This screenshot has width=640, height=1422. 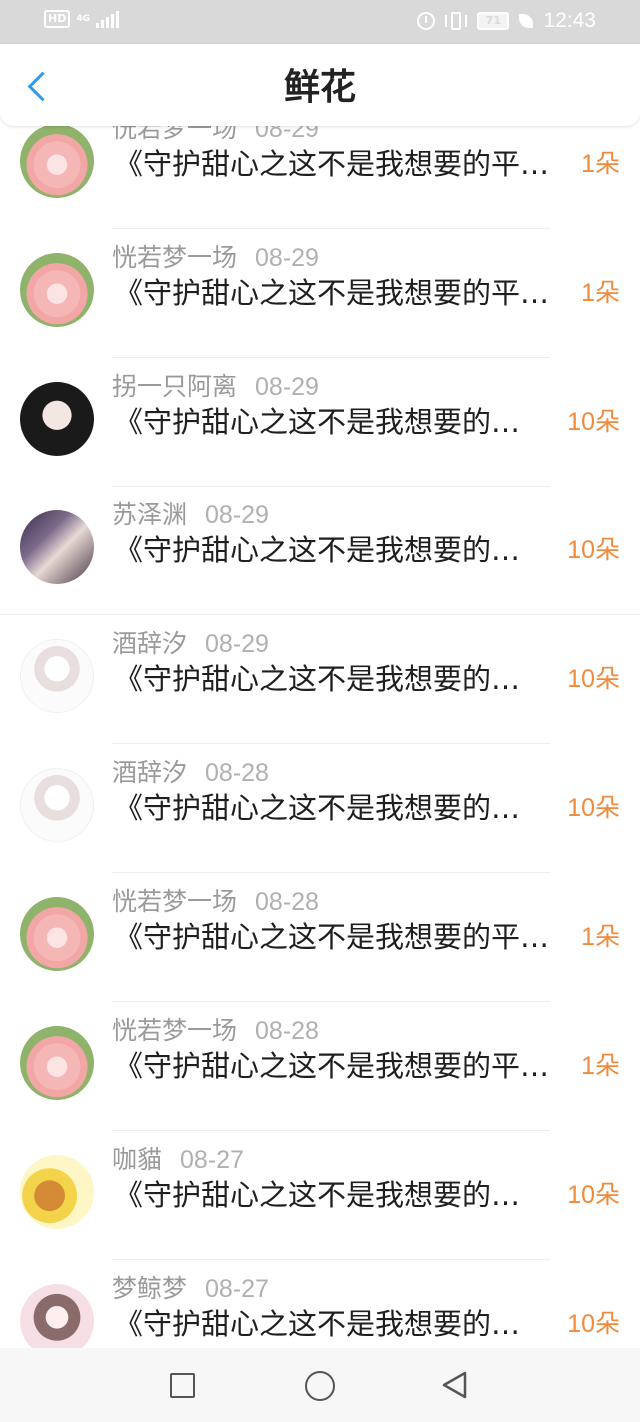 I want to click on signal-icon, so click(x=107, y=19).